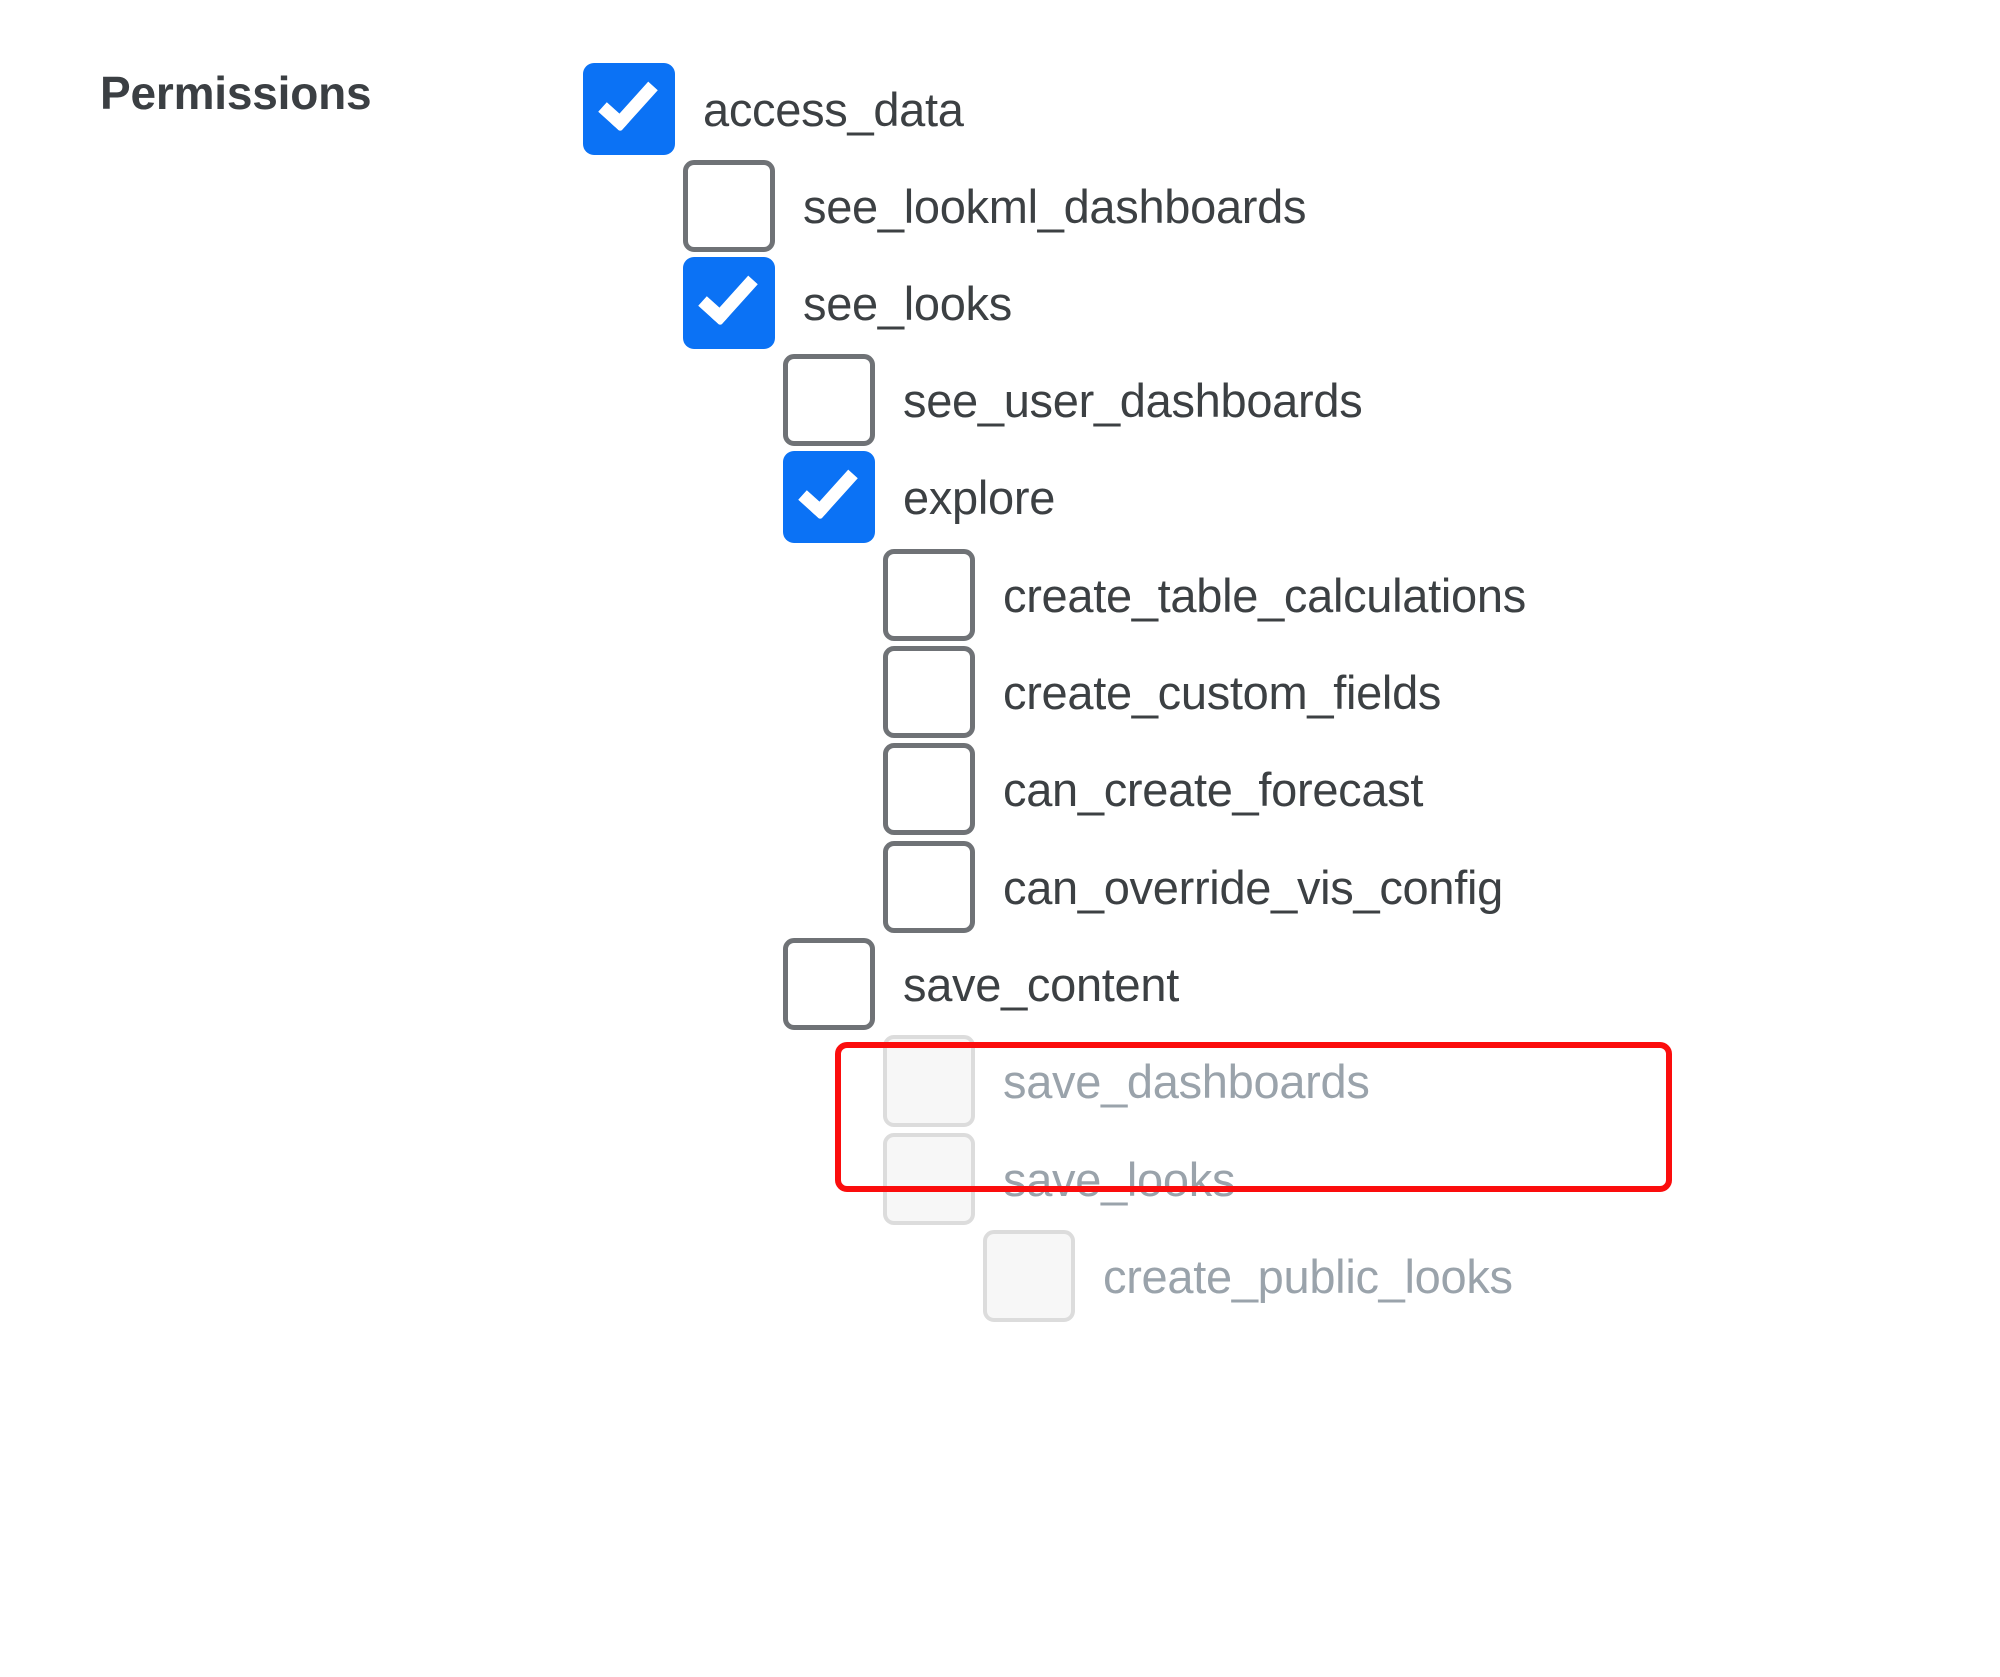 The width and height of the screenshot is (2000, 1677). I want to click on permission-row: see_looks, so click(847, 303).